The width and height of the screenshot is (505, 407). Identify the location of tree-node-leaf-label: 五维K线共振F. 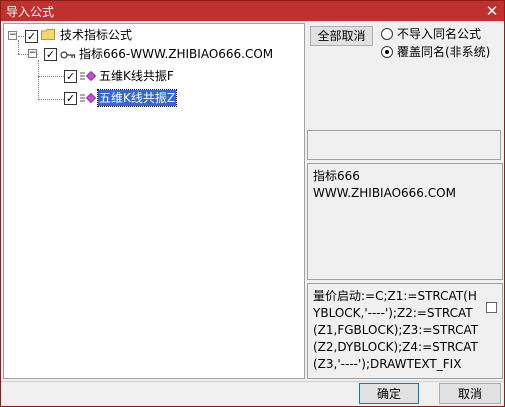
(136, 76).